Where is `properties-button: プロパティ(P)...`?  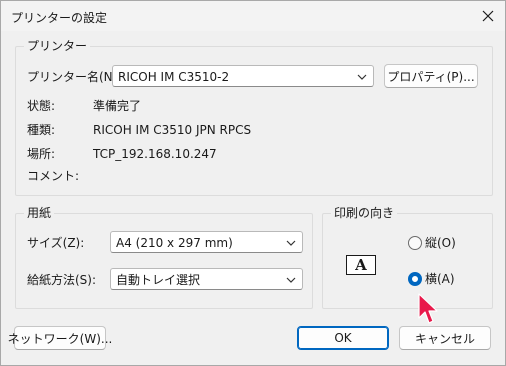 properties-button: プロパティ(P)... is located at coordinates (431, 76).